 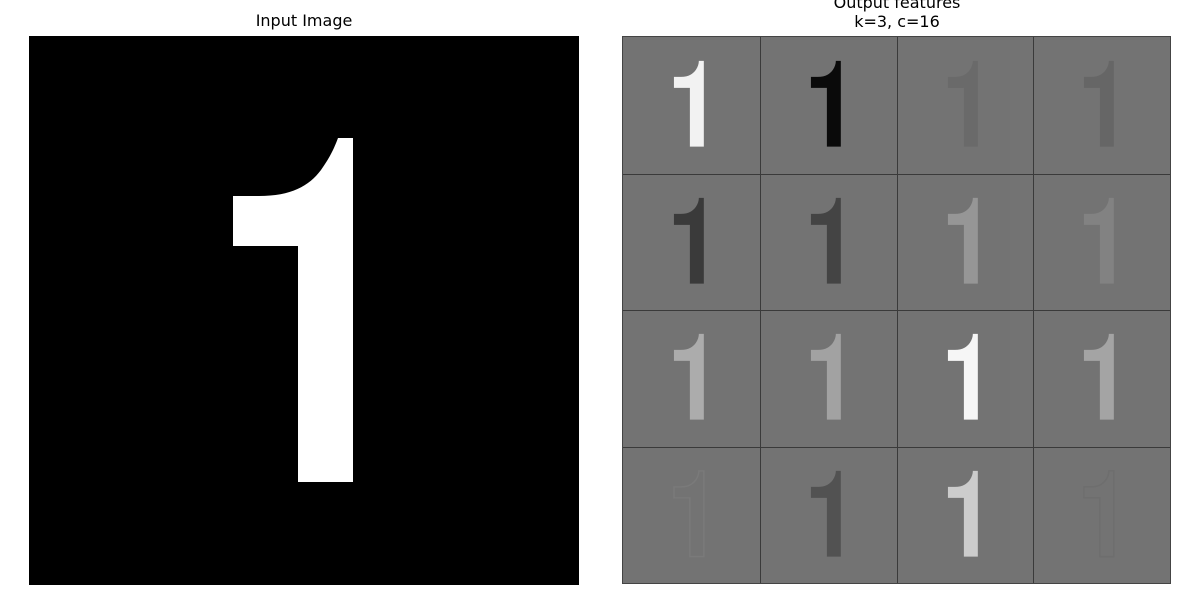 I want to click on input-image-title: Input Image, so click(x=304, y=20).